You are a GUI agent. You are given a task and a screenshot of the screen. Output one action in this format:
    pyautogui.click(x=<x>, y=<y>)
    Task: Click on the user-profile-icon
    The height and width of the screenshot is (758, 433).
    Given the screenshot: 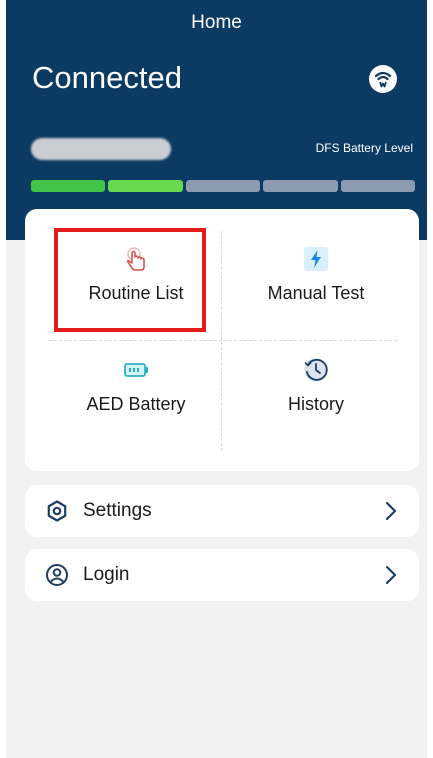 What is the action you would take?
    pyautogui.click(x=57, y=575)
    